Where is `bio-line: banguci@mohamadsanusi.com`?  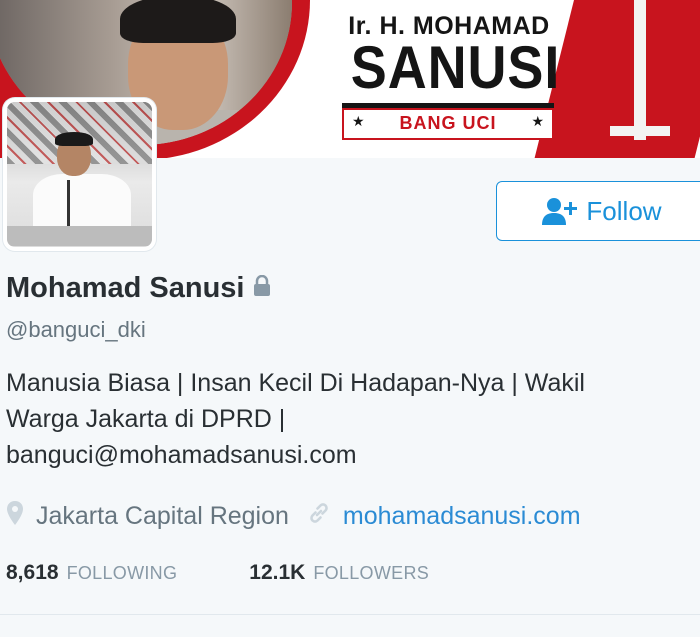
bio-line: banguci@mohamadsanusi.com is located at coordinates (181, 455).